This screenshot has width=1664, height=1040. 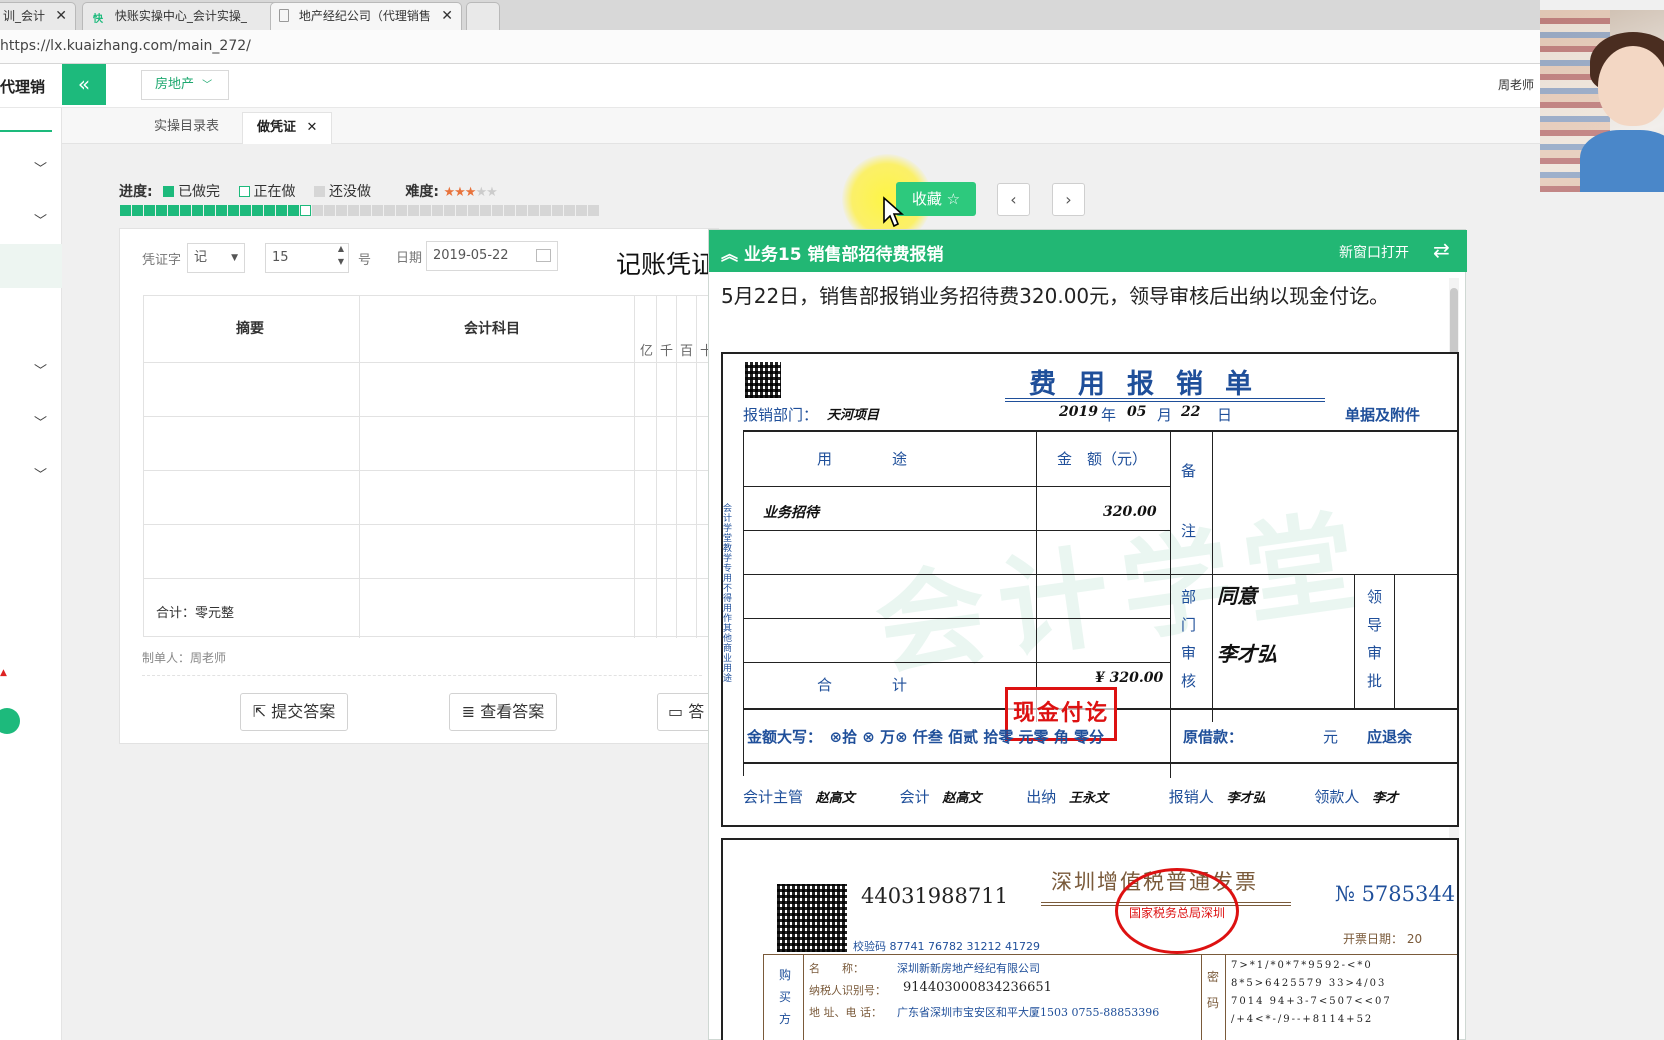 What do you see at coordinates (234, 258) in the screenshot?
I see `caret-down-icon: ▼` at bounding box center [234, 258].